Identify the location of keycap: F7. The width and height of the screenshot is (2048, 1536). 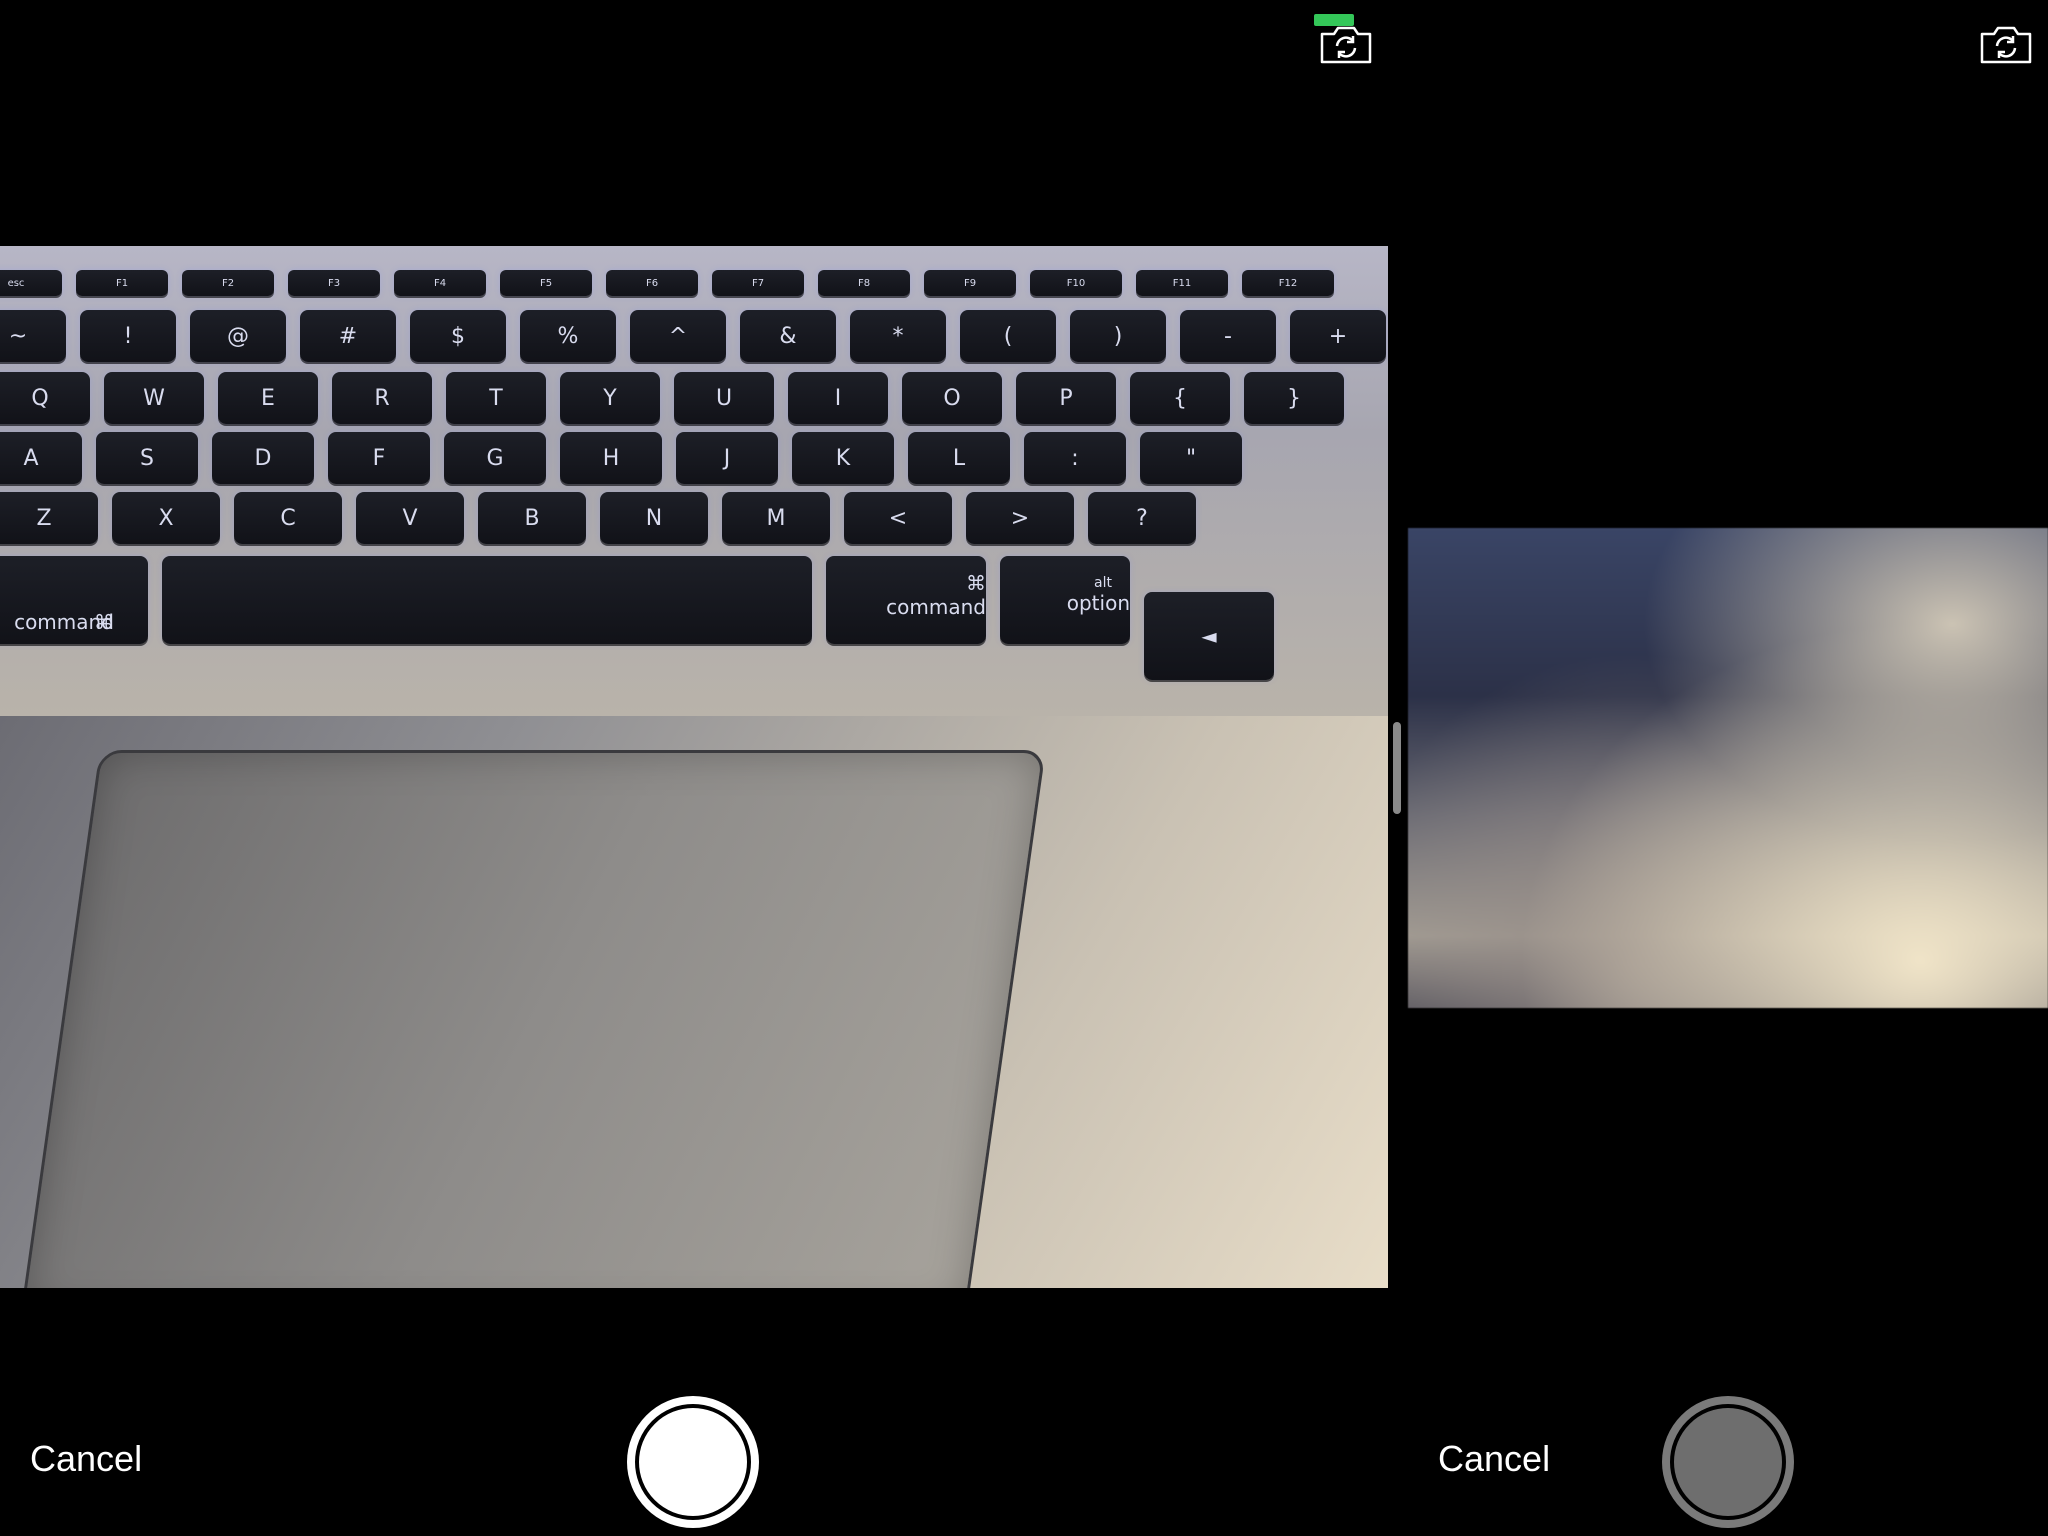
(758, 283).